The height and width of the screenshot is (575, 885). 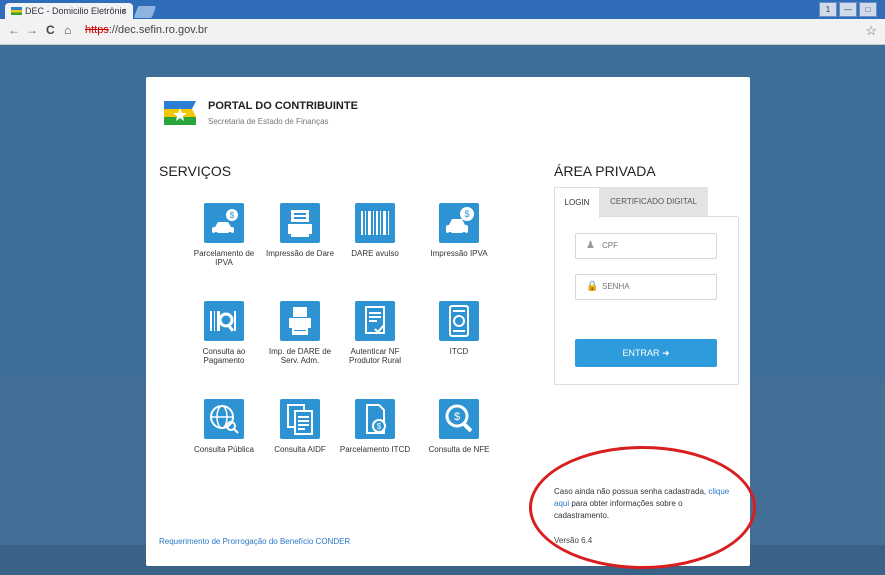 I want to click on service-label: Consulta AIDF, so click(x=300, y=449).